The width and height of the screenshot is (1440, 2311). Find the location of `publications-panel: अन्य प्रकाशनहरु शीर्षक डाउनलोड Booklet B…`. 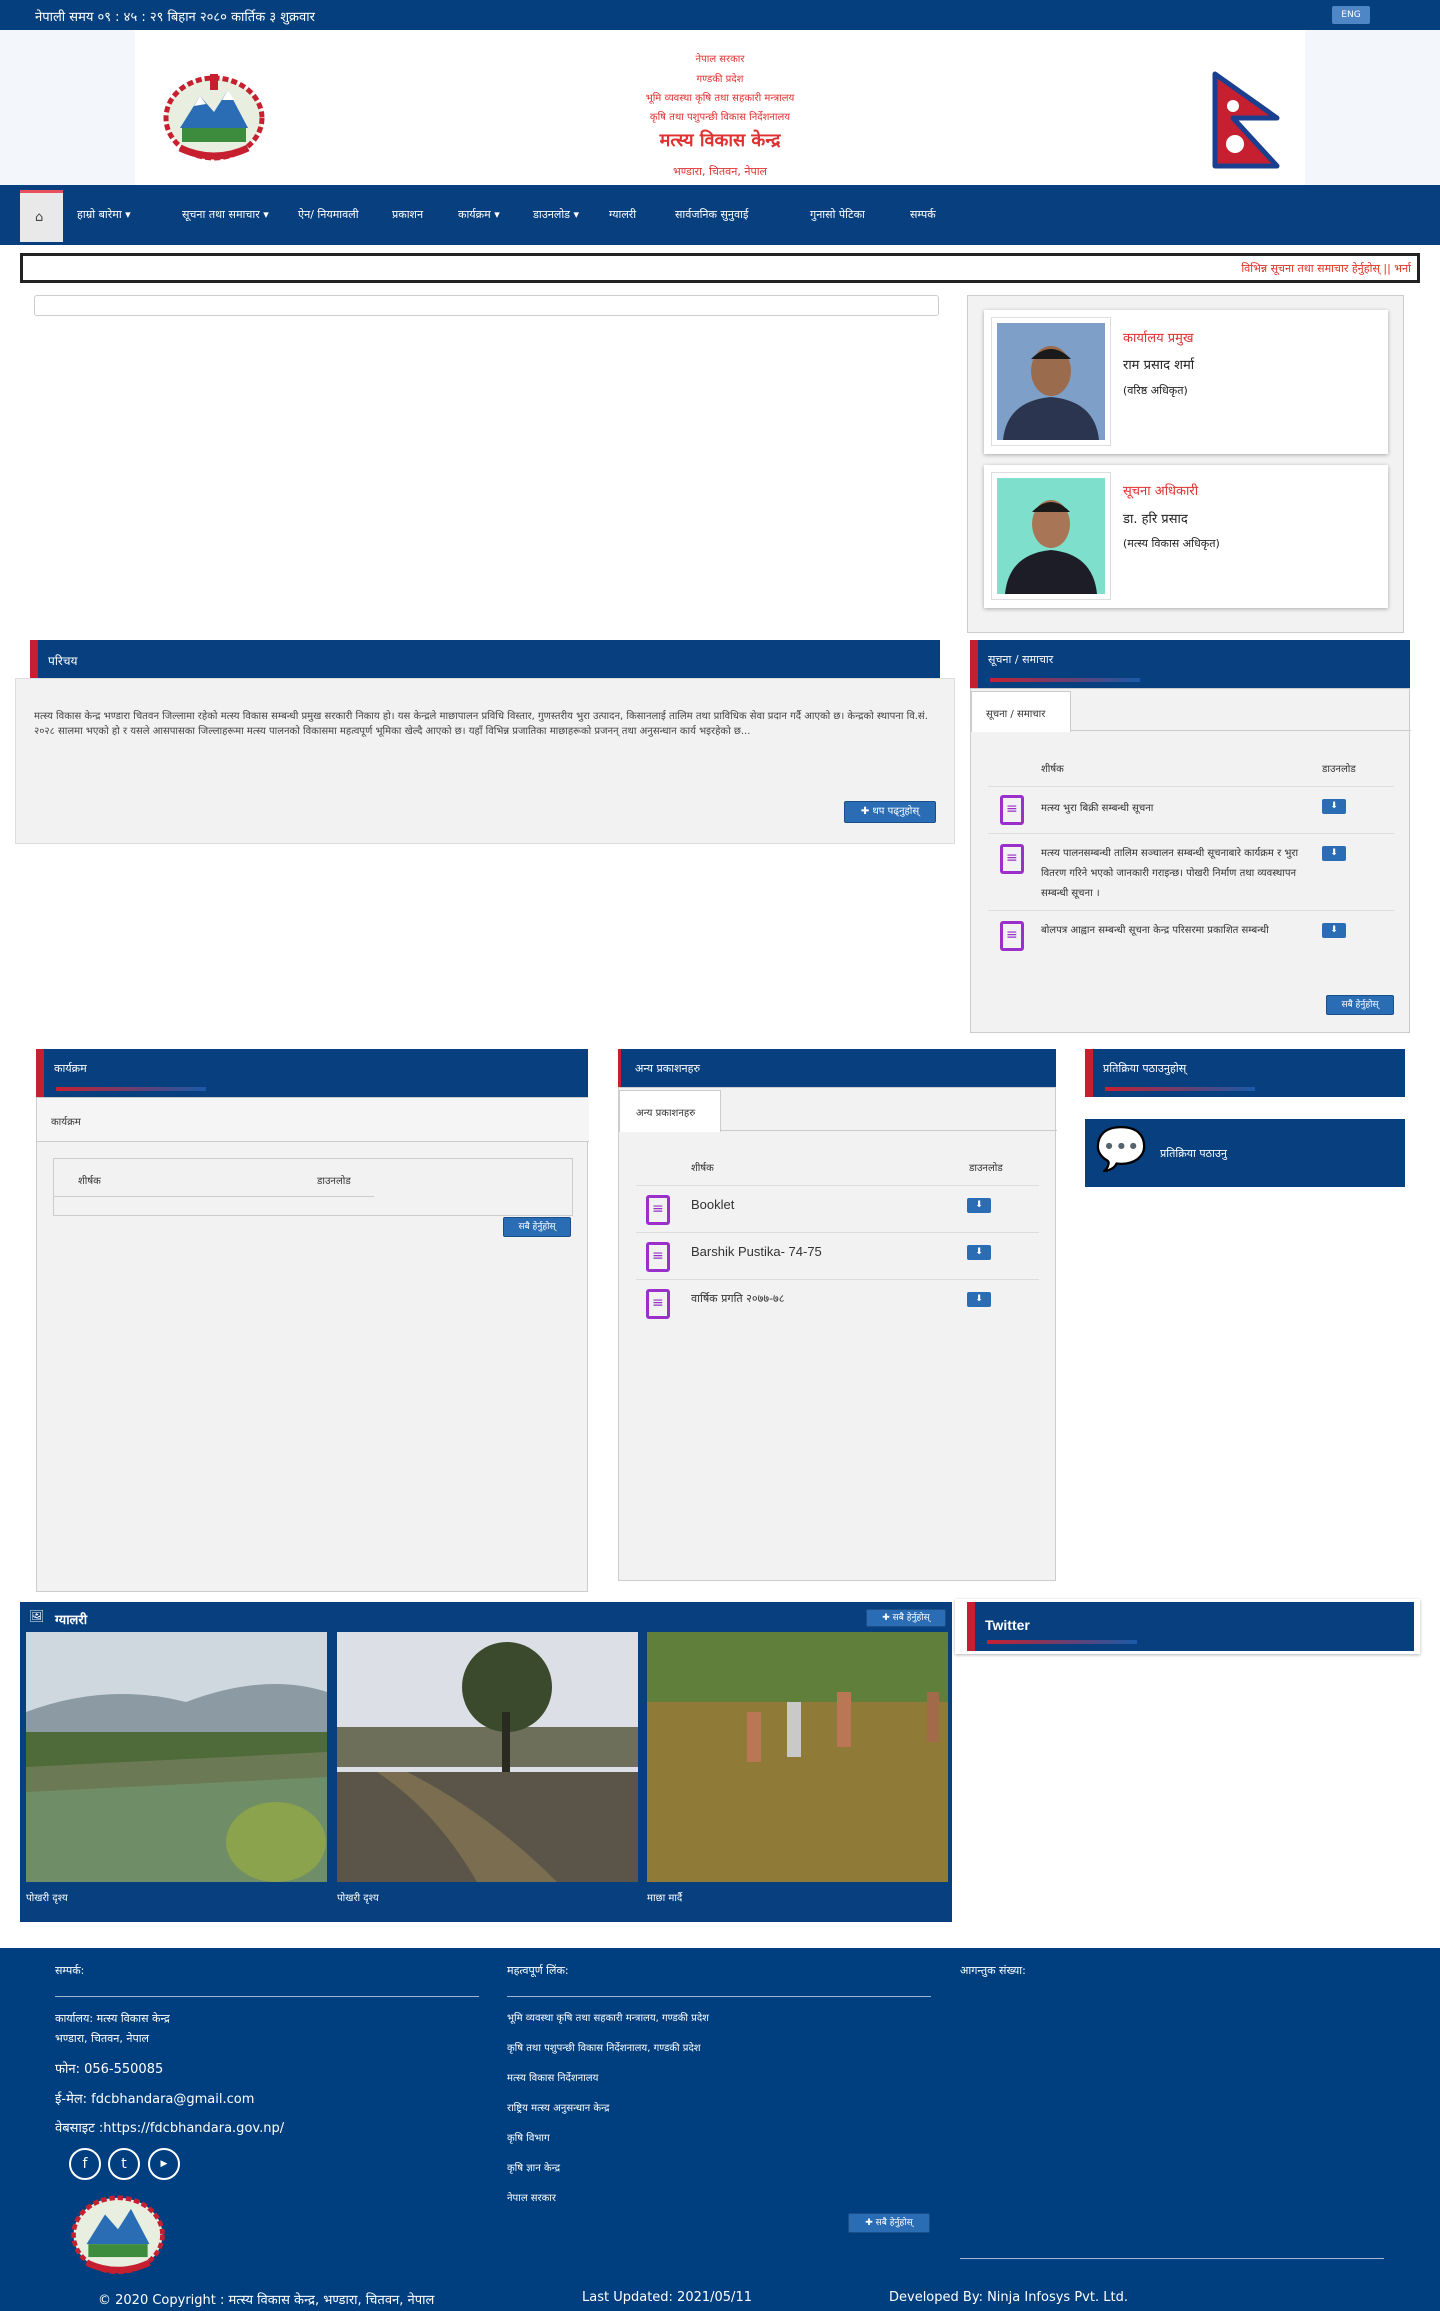

publications-panel: अन्य प्रकाशनहरु शीर्षक डाउनलोड Booklet B… is located at coordinates (837, 1334).